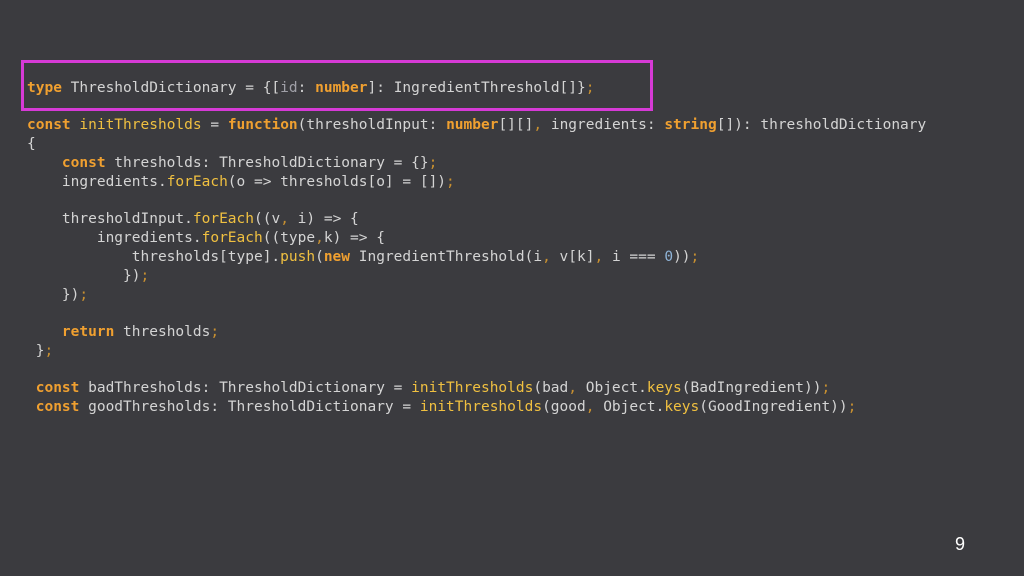 Image resolution: width=1024 pixels, height=576 pixels. I want to click on code-line-threshold-input-foreach: thresholdInput.forEach((v, i) => {, so click(193, 219).